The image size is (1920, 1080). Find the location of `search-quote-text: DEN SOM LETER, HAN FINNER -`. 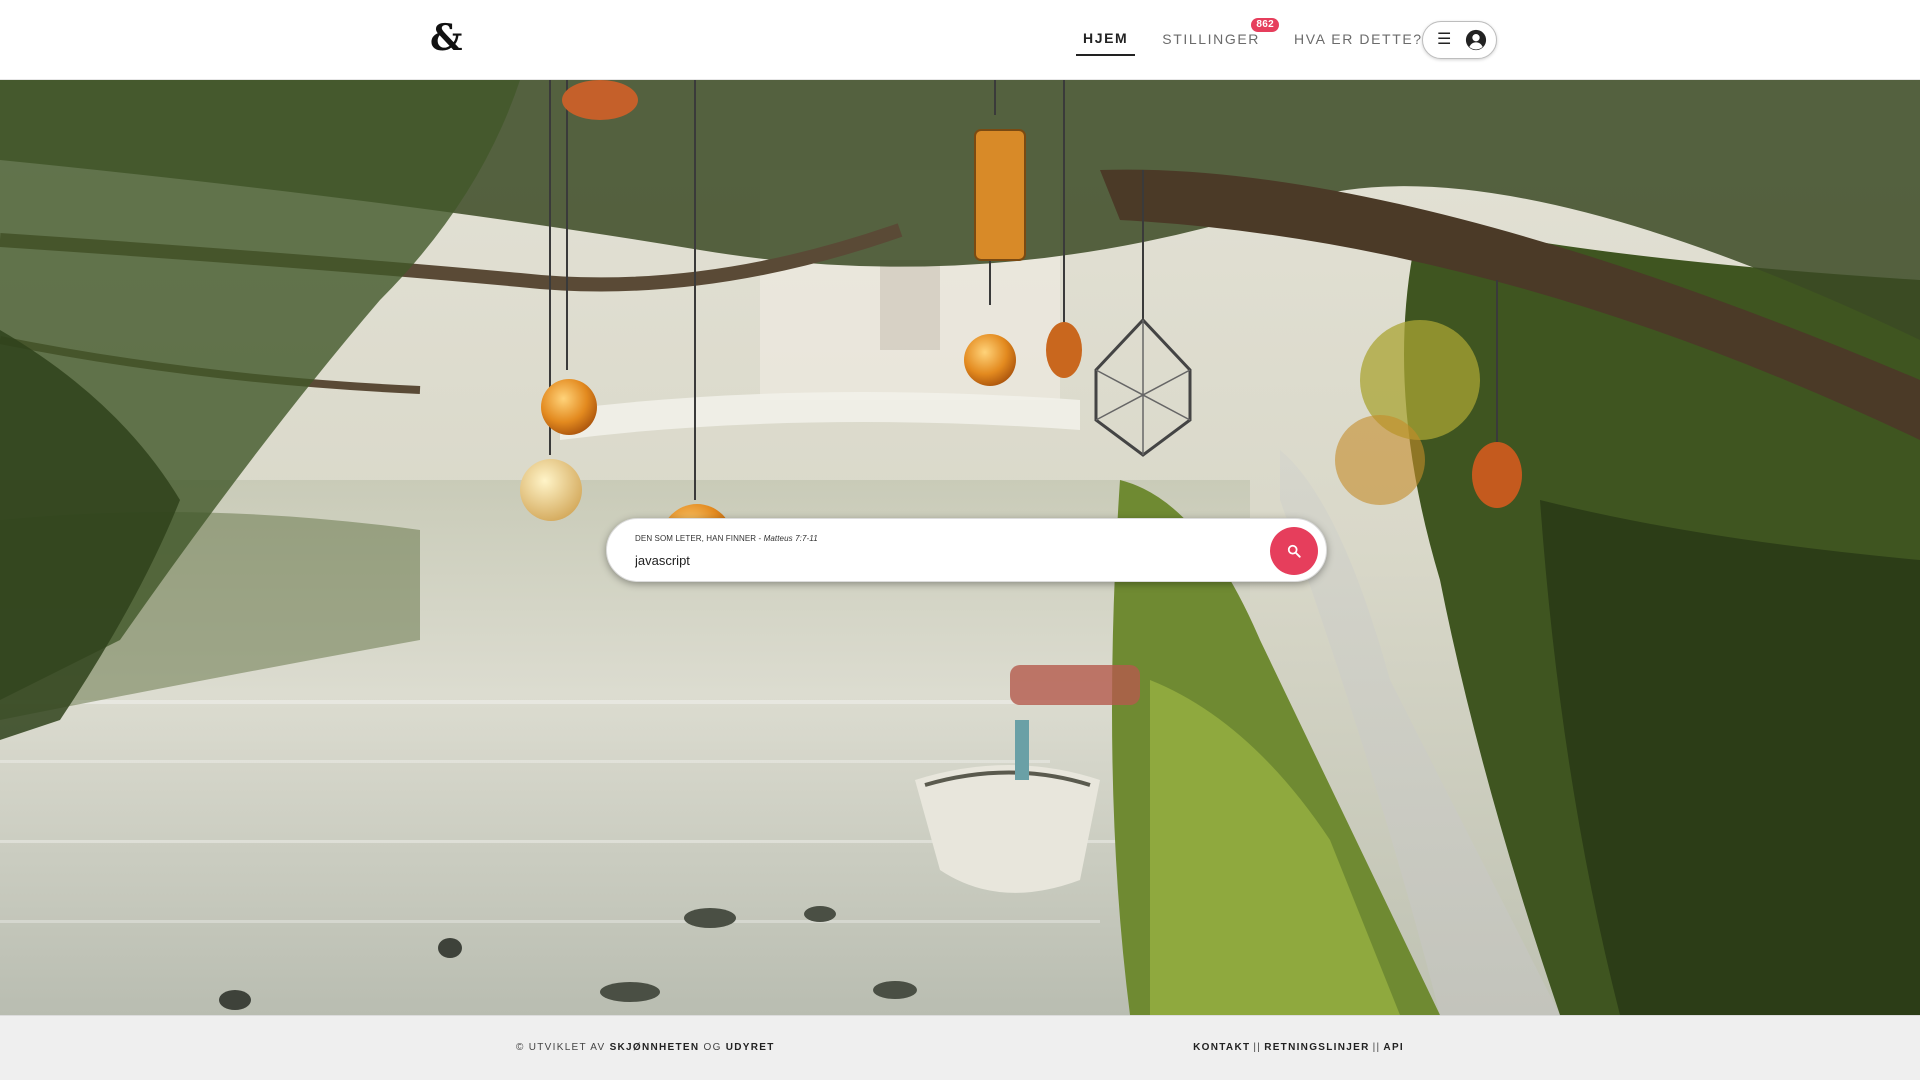

search-quote-text: DEN SOM LETER, HAN FINNER - is located at coordinates (699, 538).